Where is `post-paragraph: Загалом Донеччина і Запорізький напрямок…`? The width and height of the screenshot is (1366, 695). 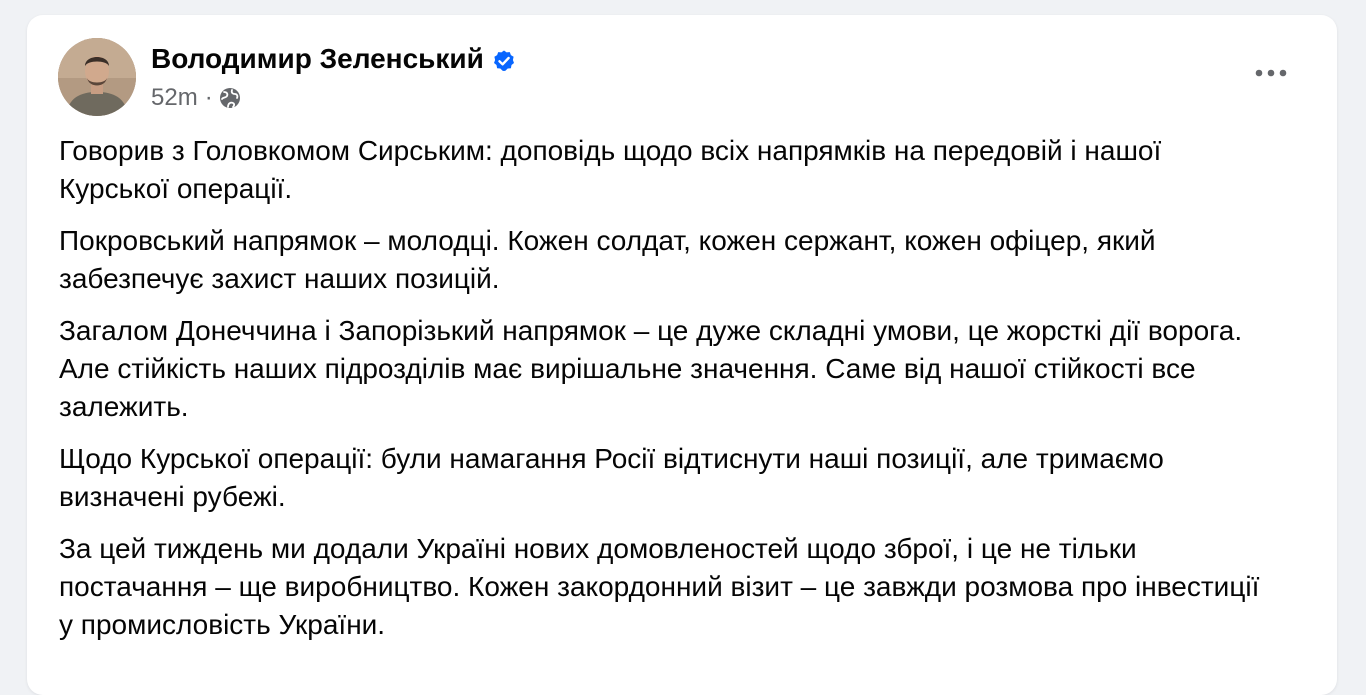 post-paragraph: Загалом Донеччина і Запорізький напрямок… is located at coordinates (651, 368).